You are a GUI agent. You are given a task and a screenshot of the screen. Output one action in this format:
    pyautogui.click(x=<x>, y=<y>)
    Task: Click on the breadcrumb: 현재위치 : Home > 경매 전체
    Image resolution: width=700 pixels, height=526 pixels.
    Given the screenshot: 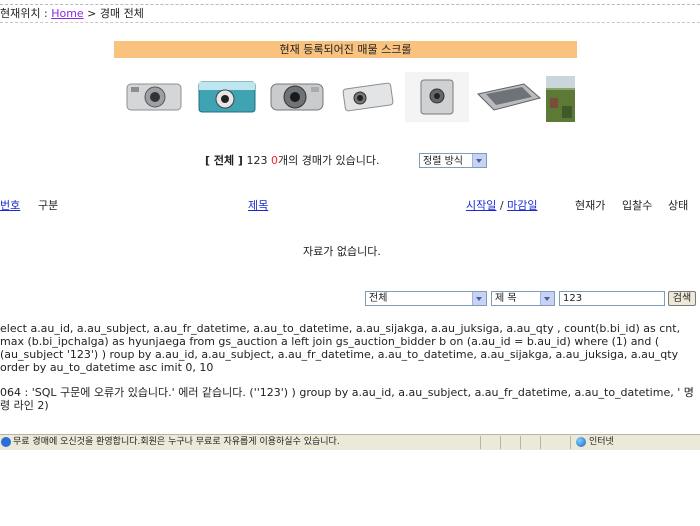 What is the action you would take?
    pyautogui.click(x=72, y=14)
    